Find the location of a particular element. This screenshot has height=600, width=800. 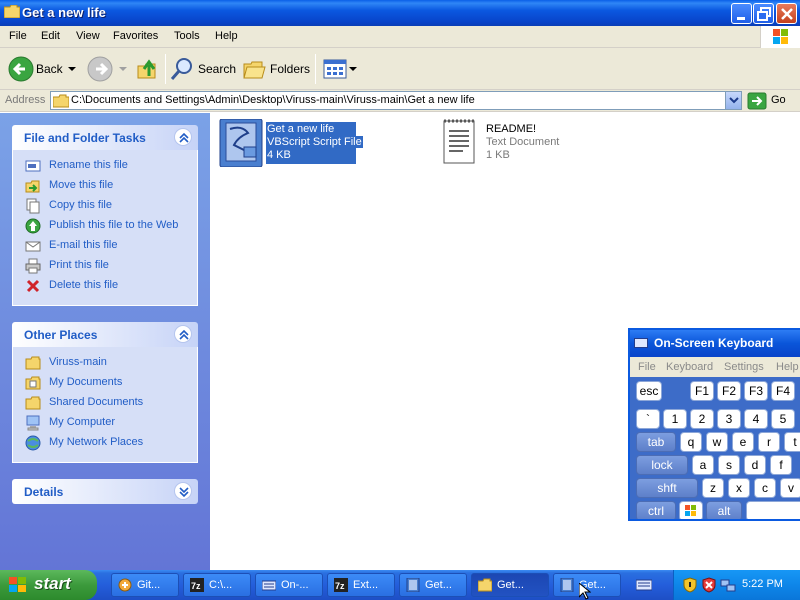

details-header: Details is located at coordinates (105, 491).